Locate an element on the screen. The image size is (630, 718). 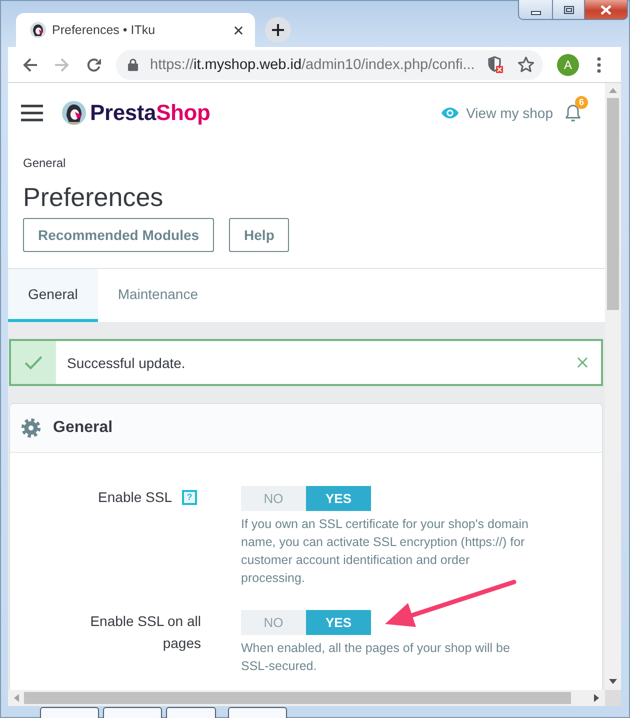
minimize-button is located at coordinates (535, 10).